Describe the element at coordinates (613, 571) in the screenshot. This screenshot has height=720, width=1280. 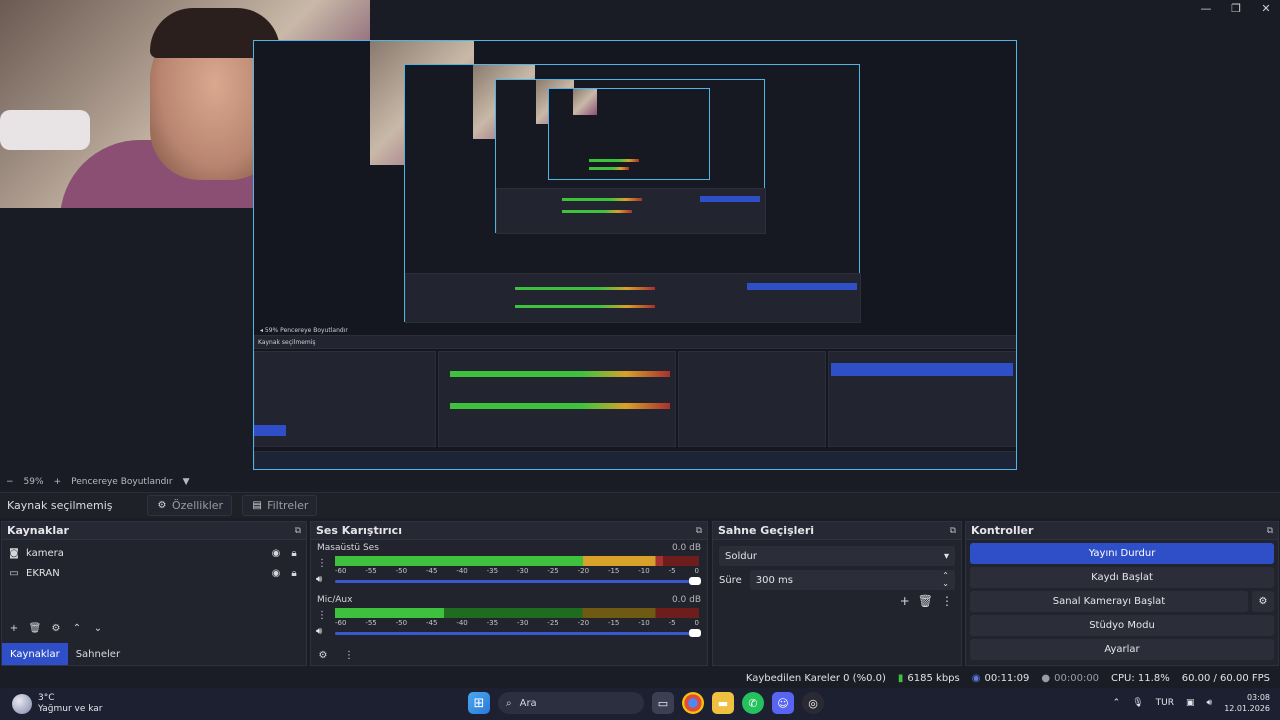
I see `scale-tick: -15` at that location.